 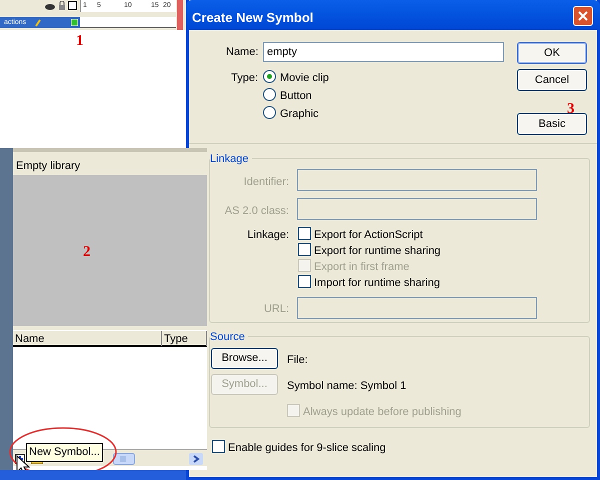 What do you see at coordinates (267, 235) in the screenshot?
I see `field-label: Linkage:` at bounding box center [267, 235].